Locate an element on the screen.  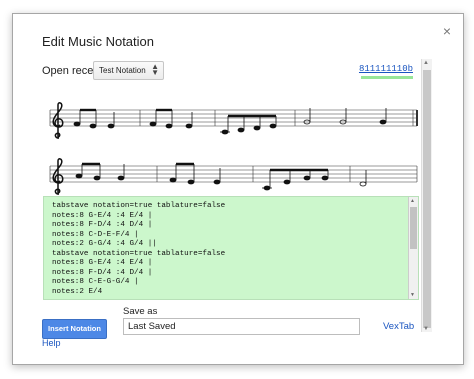
code-line: notes:8 C-E-G-G/4 | is located at coordinates (138, 283).